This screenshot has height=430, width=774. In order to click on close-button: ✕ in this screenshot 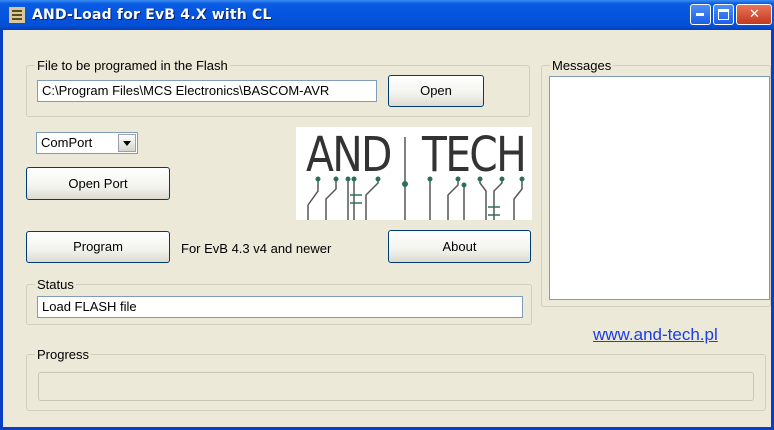, I will do `click(754, 14)`.